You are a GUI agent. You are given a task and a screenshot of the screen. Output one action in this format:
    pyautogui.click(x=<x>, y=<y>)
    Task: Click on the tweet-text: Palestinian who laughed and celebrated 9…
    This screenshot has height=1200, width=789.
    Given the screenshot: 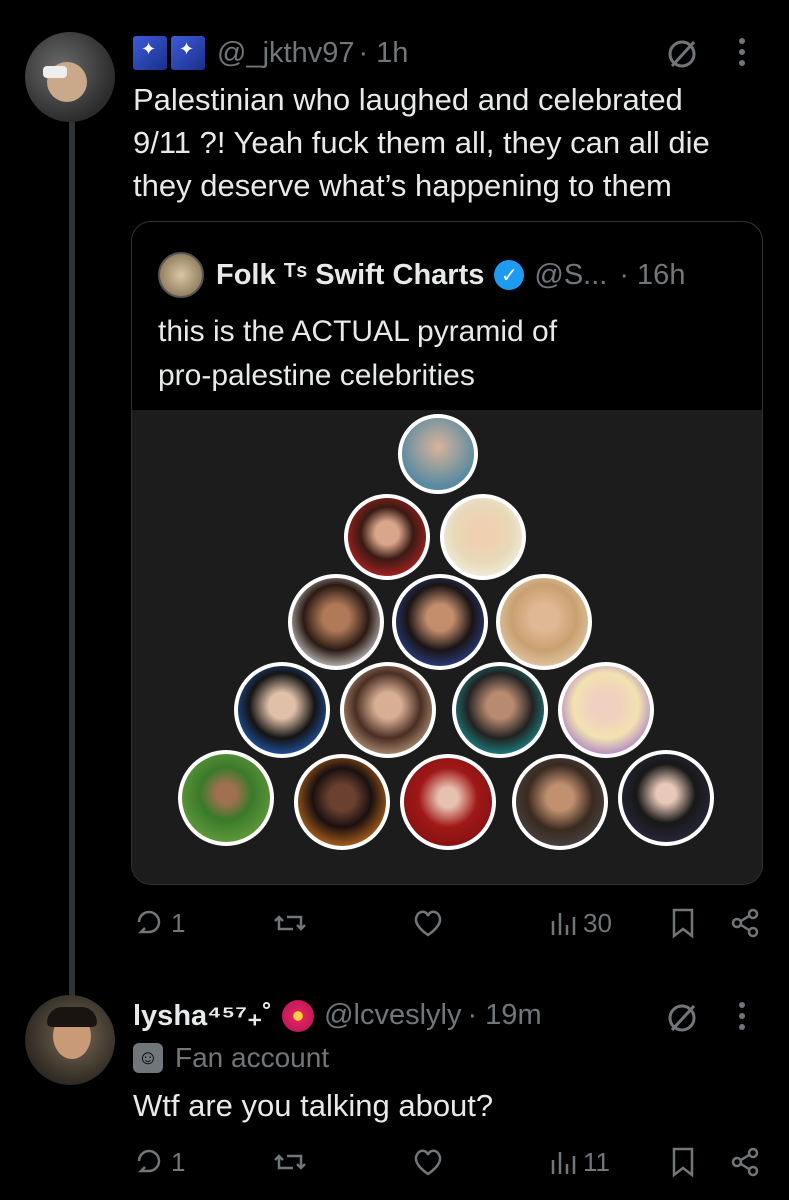 What is the action you would take?
    pyautogui.click(x=421, y=142)
    